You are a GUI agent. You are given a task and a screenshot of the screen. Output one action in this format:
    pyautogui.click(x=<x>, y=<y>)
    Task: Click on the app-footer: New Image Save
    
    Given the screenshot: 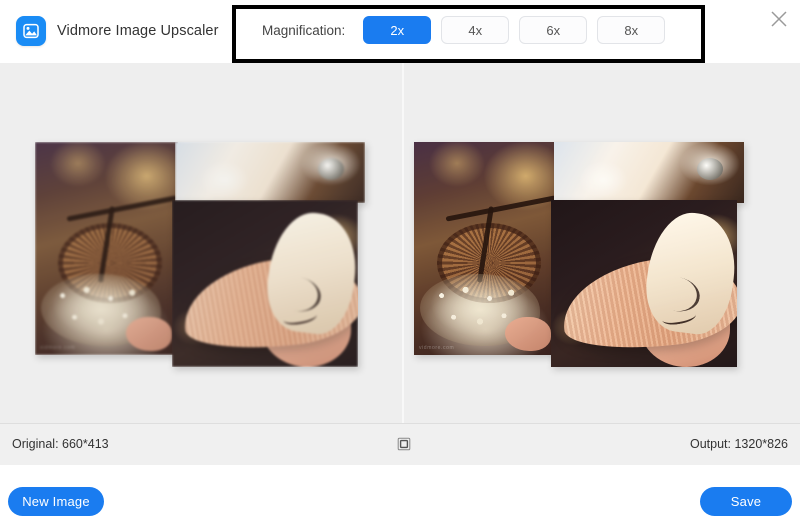 What is the action you would take?
    pyautogui.click(x=400, y=494)
    